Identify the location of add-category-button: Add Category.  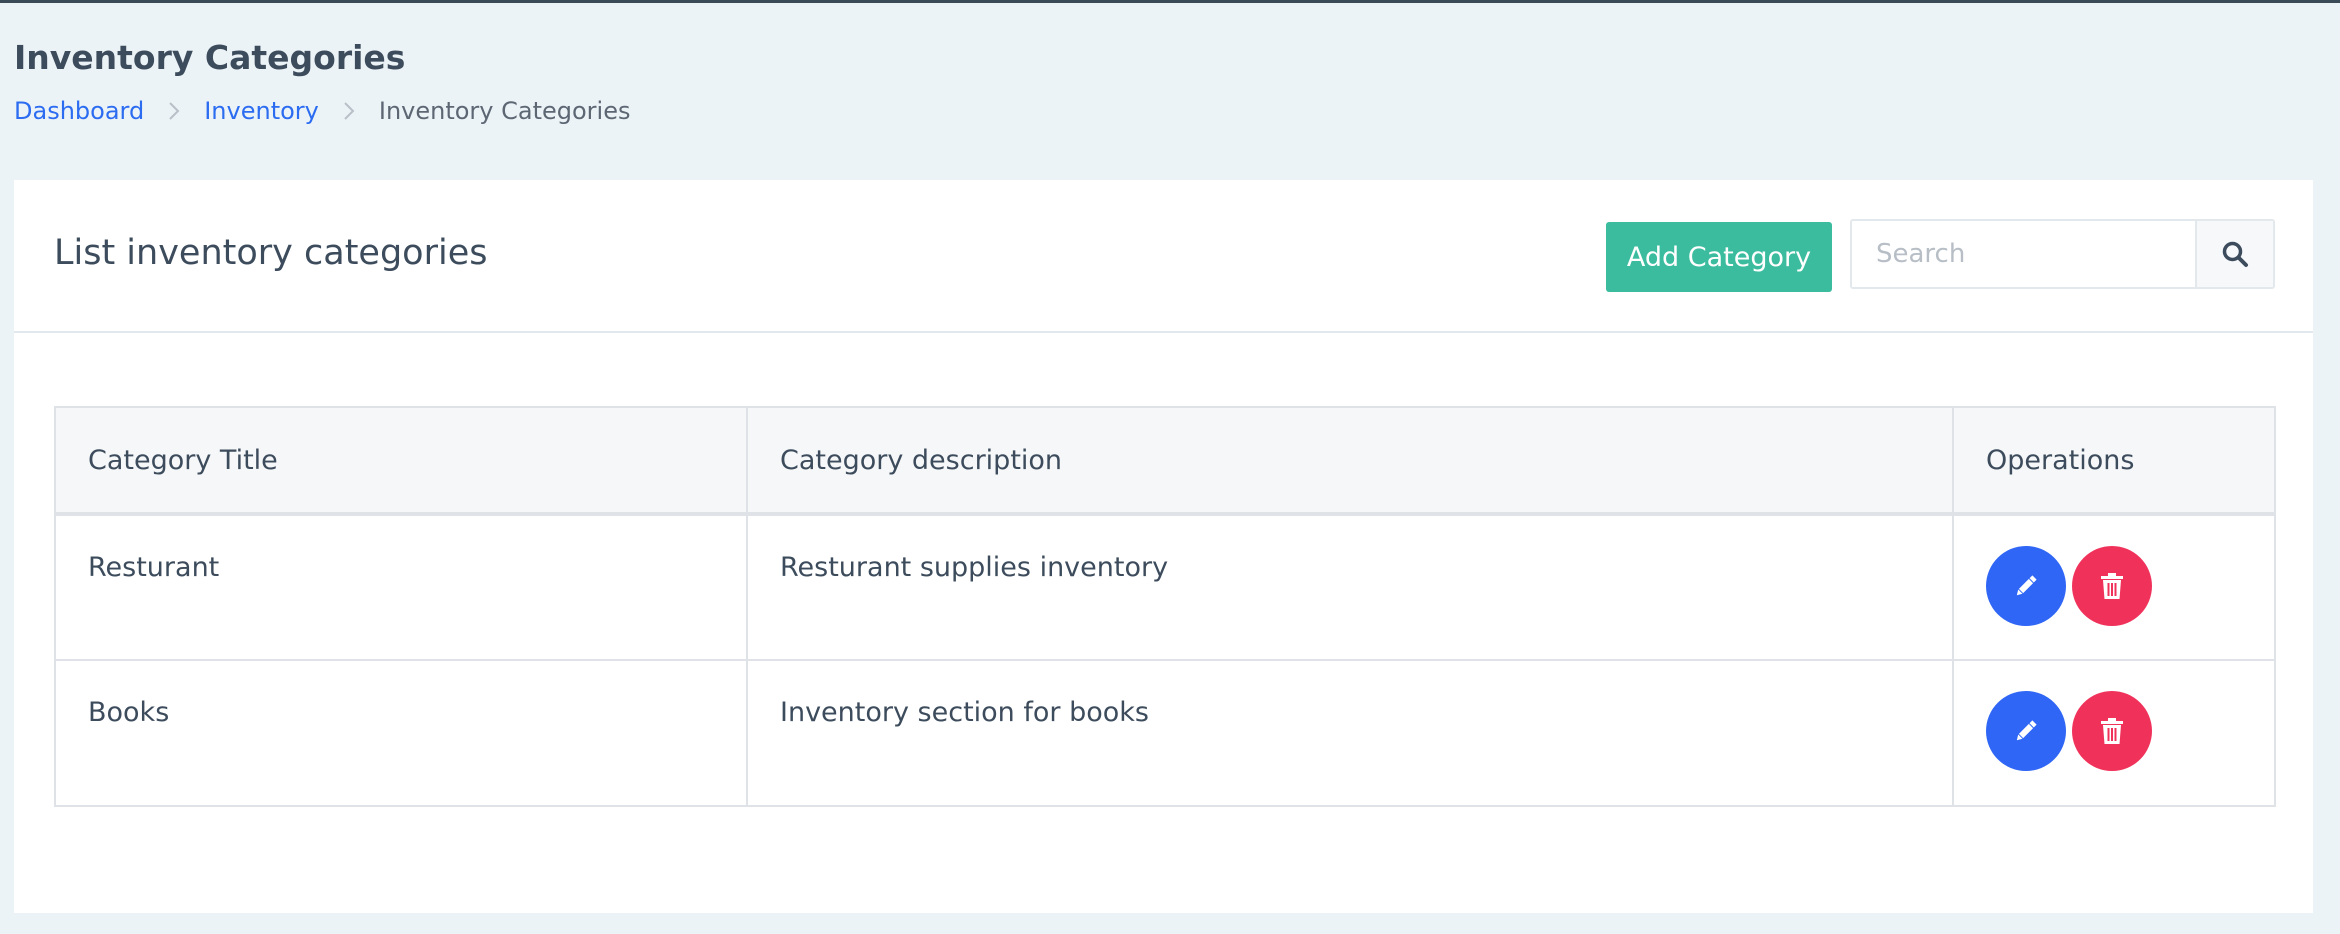
(1719, 257).